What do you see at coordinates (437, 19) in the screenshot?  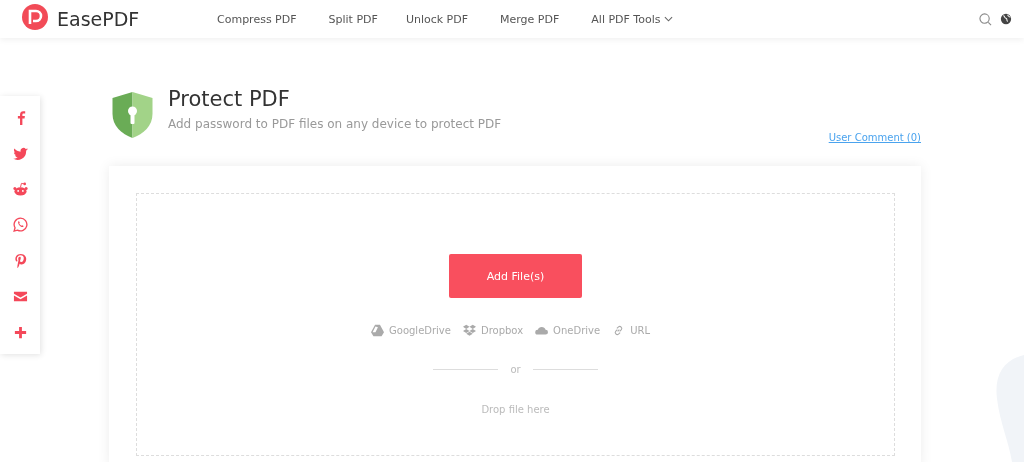 I see `nav-link: Unlock PDF` at bounding box center [437, 19].